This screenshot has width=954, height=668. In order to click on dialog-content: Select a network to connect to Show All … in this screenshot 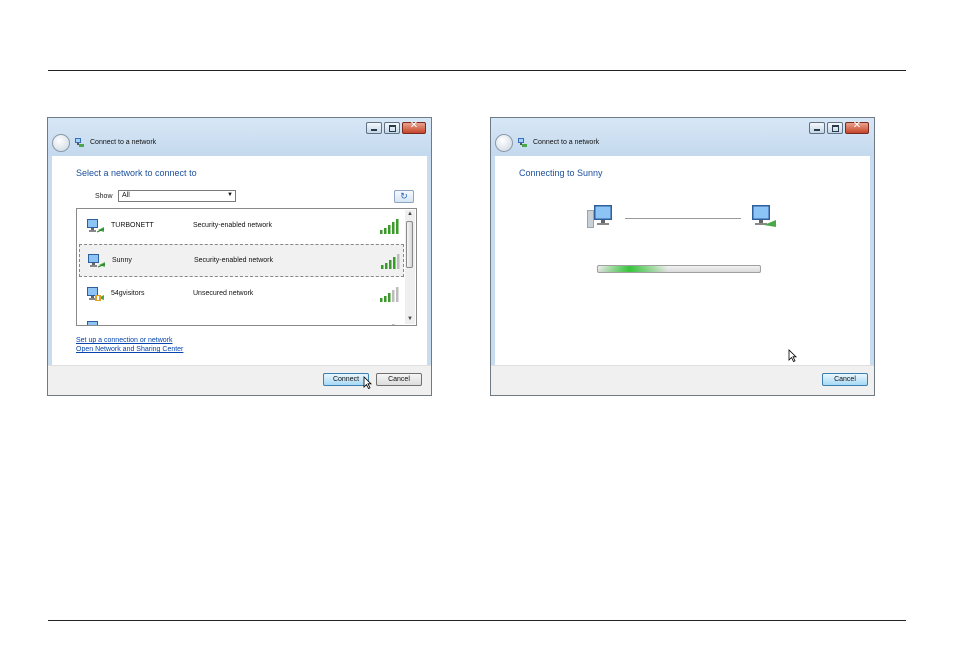, I will do `click(239, 261)`.